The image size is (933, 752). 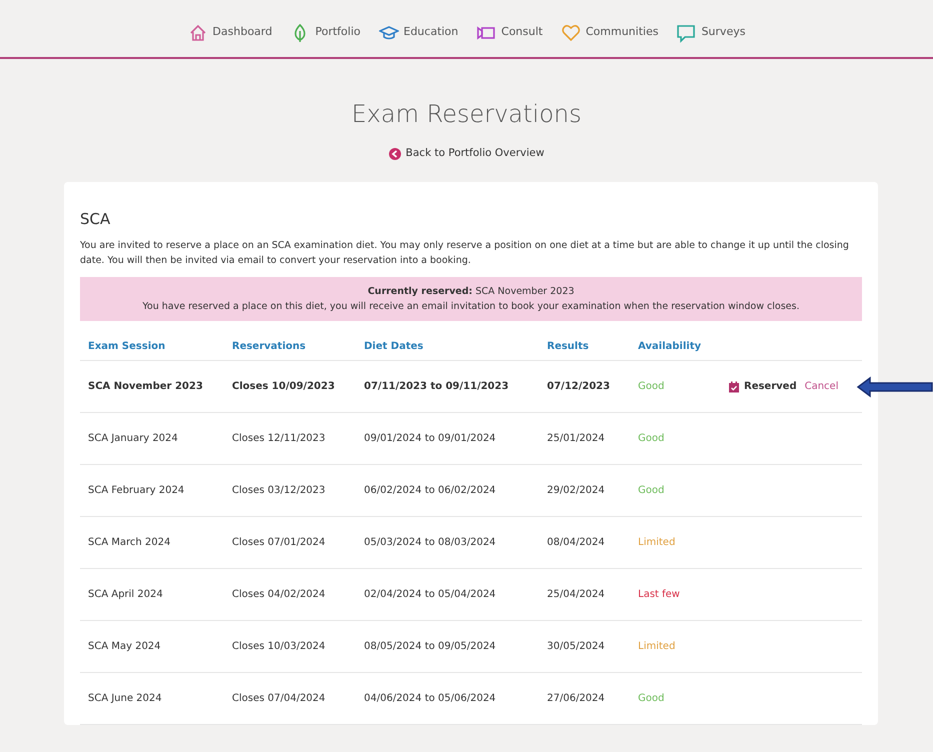 I want to click on table-cell: SCA January 2024, so click(x=152, y=439).